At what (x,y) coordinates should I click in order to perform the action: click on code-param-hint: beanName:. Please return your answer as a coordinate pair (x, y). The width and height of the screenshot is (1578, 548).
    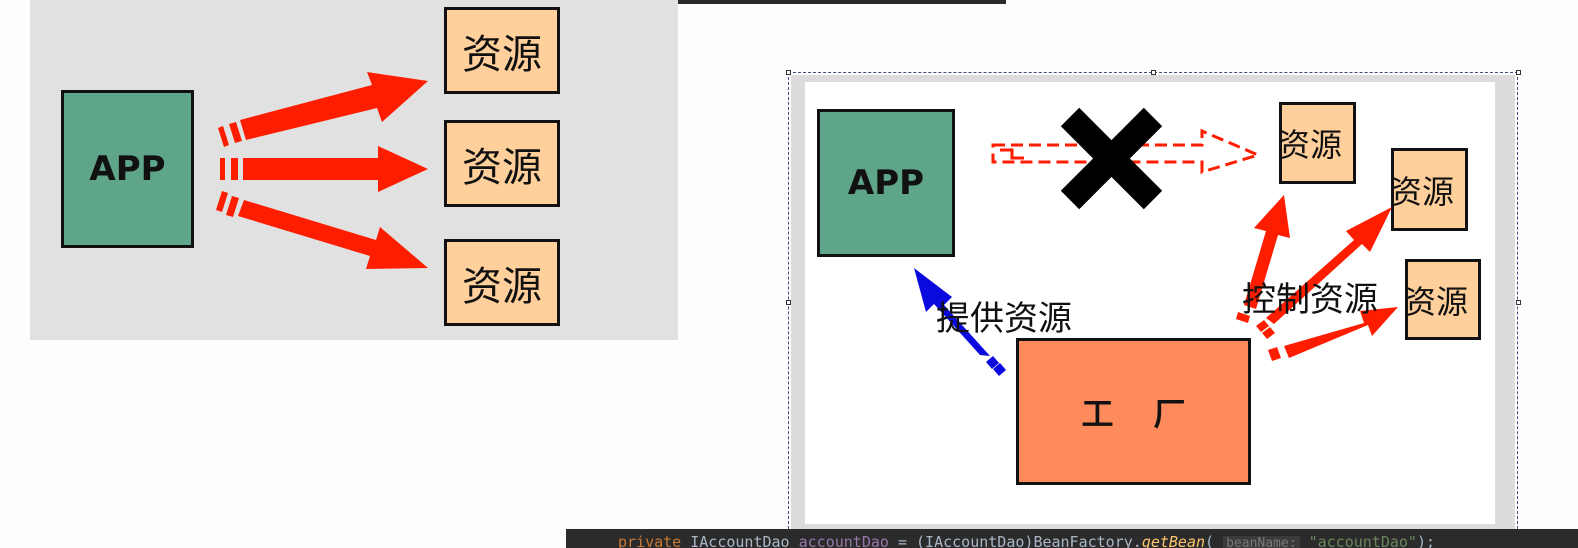
    Looking at the image, I should click on (1261, 542).